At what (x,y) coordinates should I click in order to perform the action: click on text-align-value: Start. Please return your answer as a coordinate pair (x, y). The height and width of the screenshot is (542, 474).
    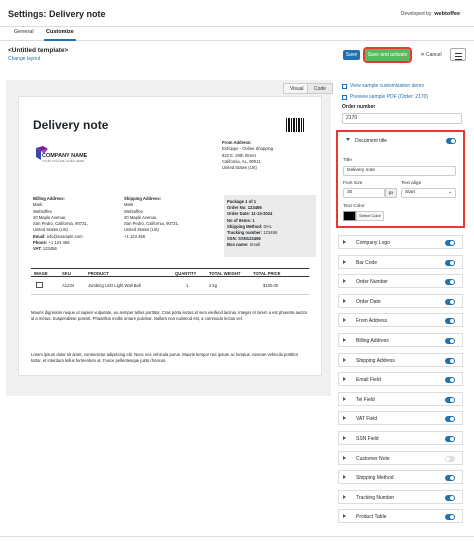
    Looking at the image, I should click on (410, 192).